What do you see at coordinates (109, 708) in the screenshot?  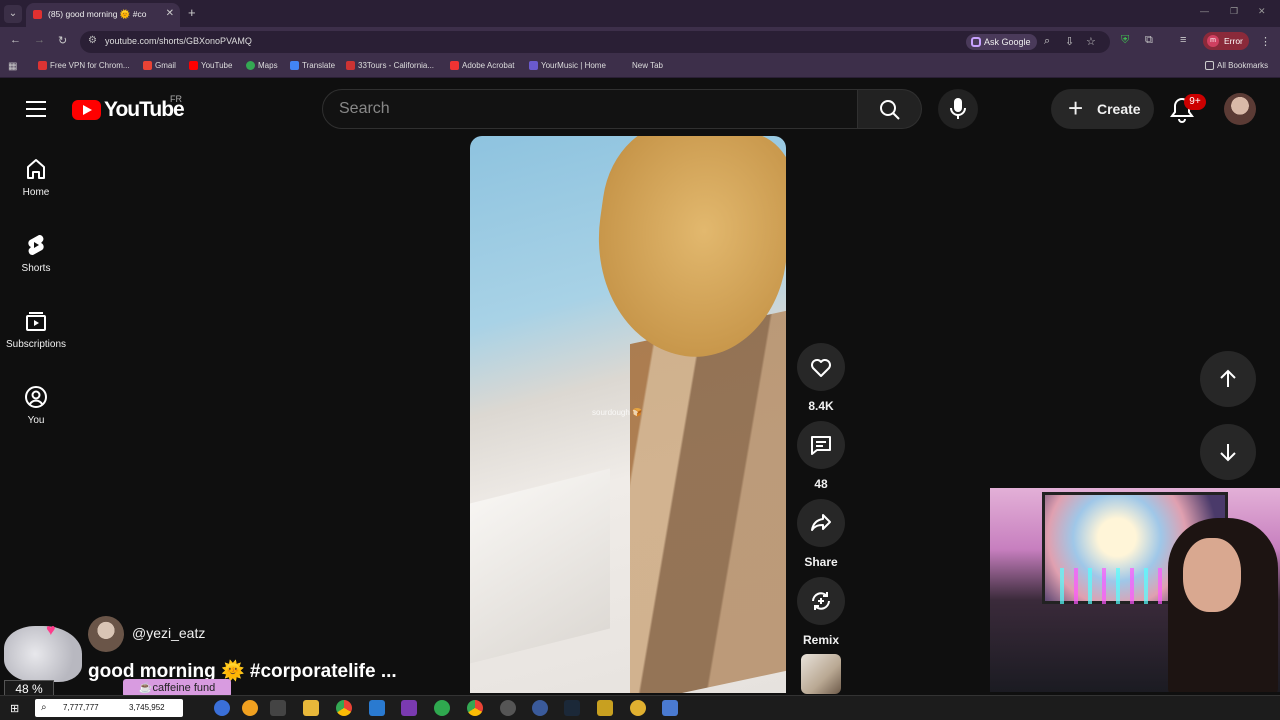 I see `taskbar-search: ⌕ 7,777,777 3,745,952` at bounding box center [109, 708].